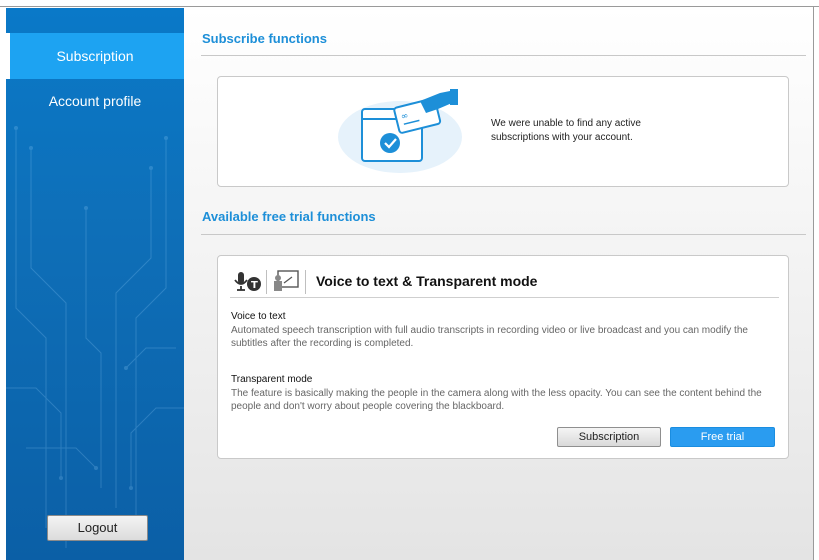 Image resolution: width=819 pixels, height=560 pixels. Describe the element at coordinates (254, 285) in the screenshot. I see `svg-text: T` at that location.